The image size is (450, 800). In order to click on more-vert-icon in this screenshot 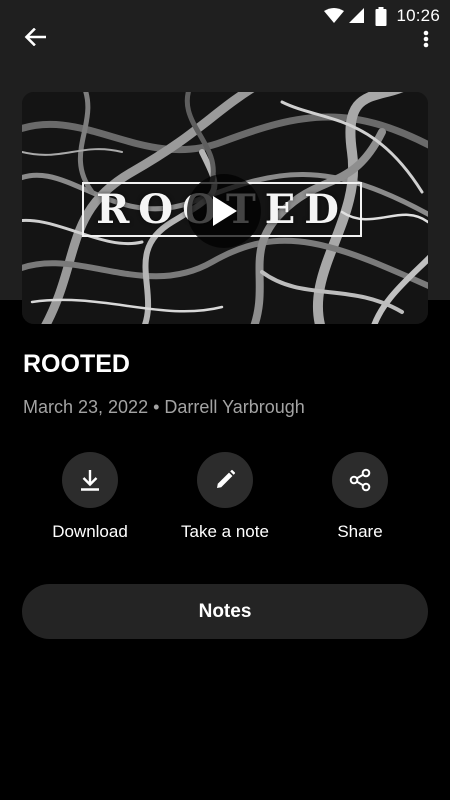, I will do `click(426, 39)`.